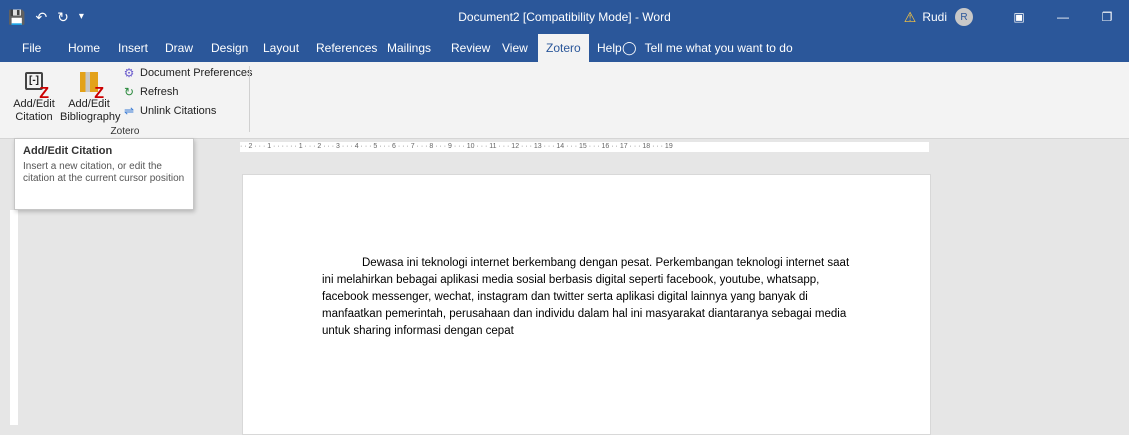  I want to click on tab-view: View, so click(515, 48).